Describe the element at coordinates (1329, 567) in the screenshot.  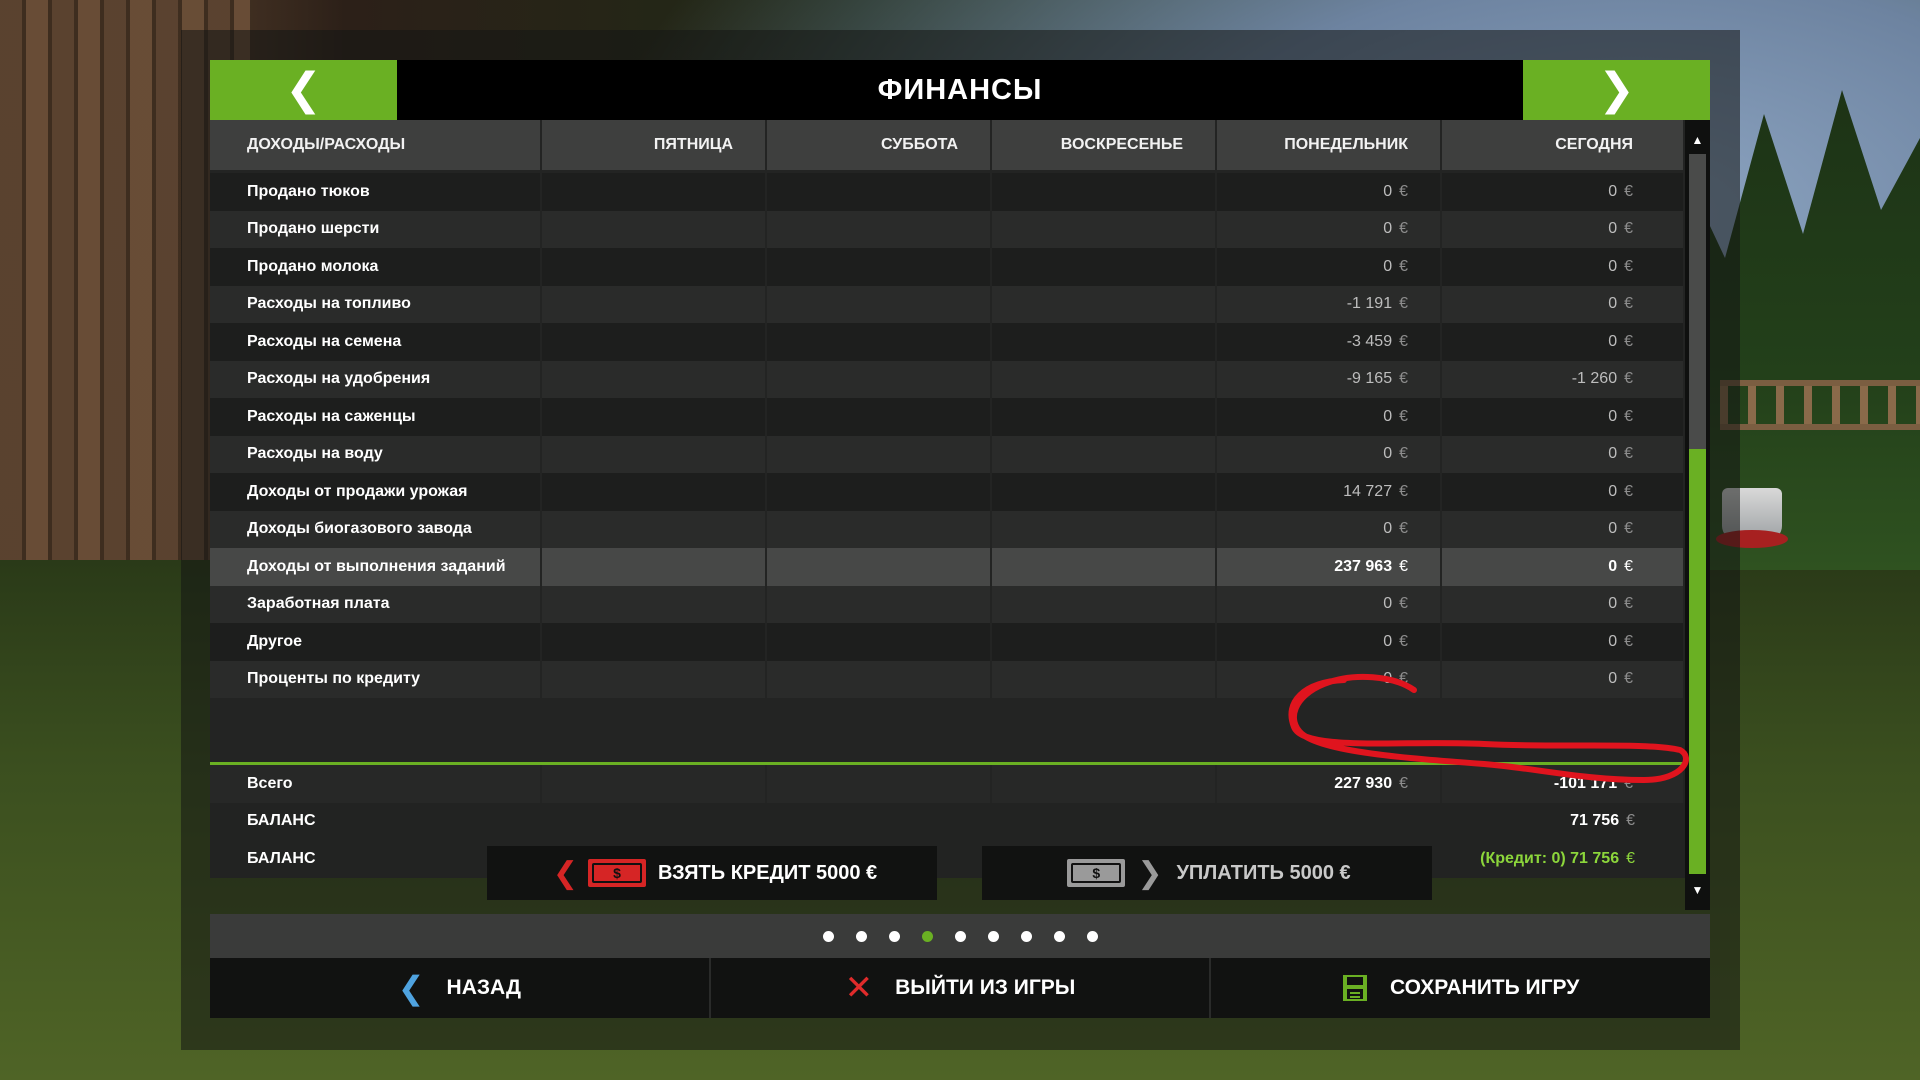
I see `cell-monday: 237 963 €` at that location.